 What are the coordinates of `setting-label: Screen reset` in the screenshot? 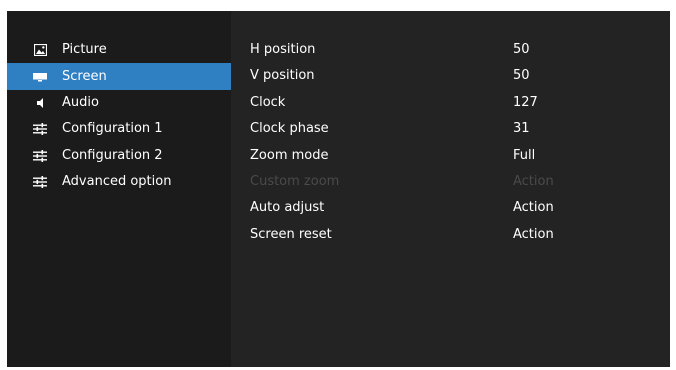 It's located at (291, 234).